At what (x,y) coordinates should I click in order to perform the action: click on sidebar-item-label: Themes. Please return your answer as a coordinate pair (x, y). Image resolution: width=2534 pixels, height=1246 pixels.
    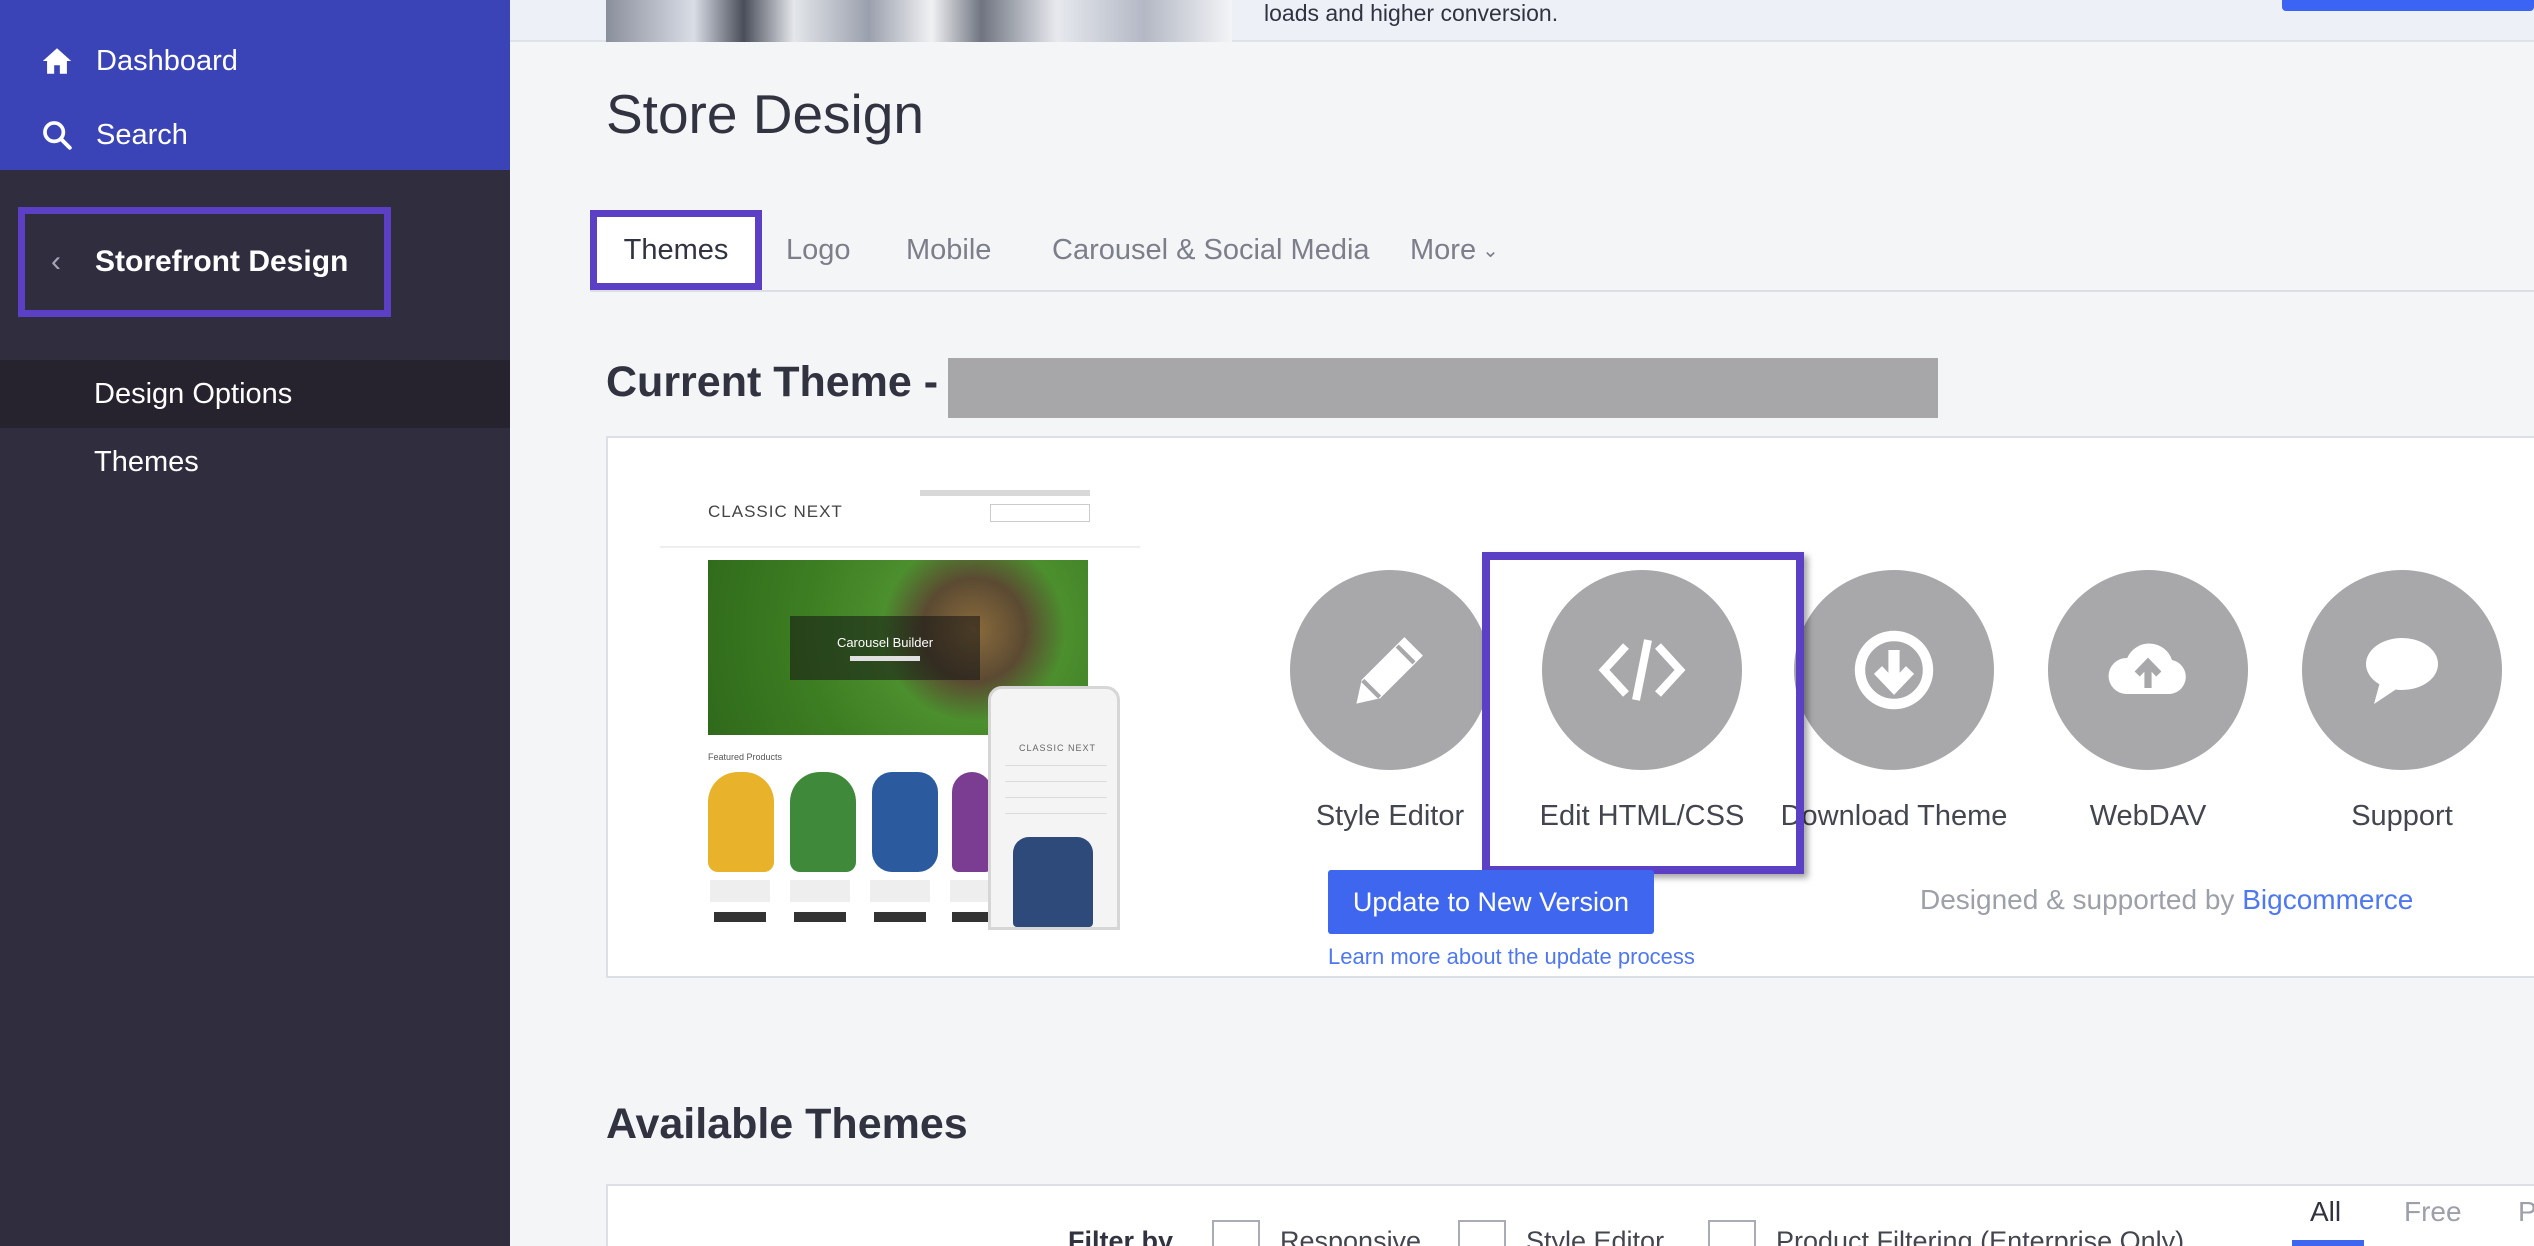
    Looking at the image, I should click on (146, 461).